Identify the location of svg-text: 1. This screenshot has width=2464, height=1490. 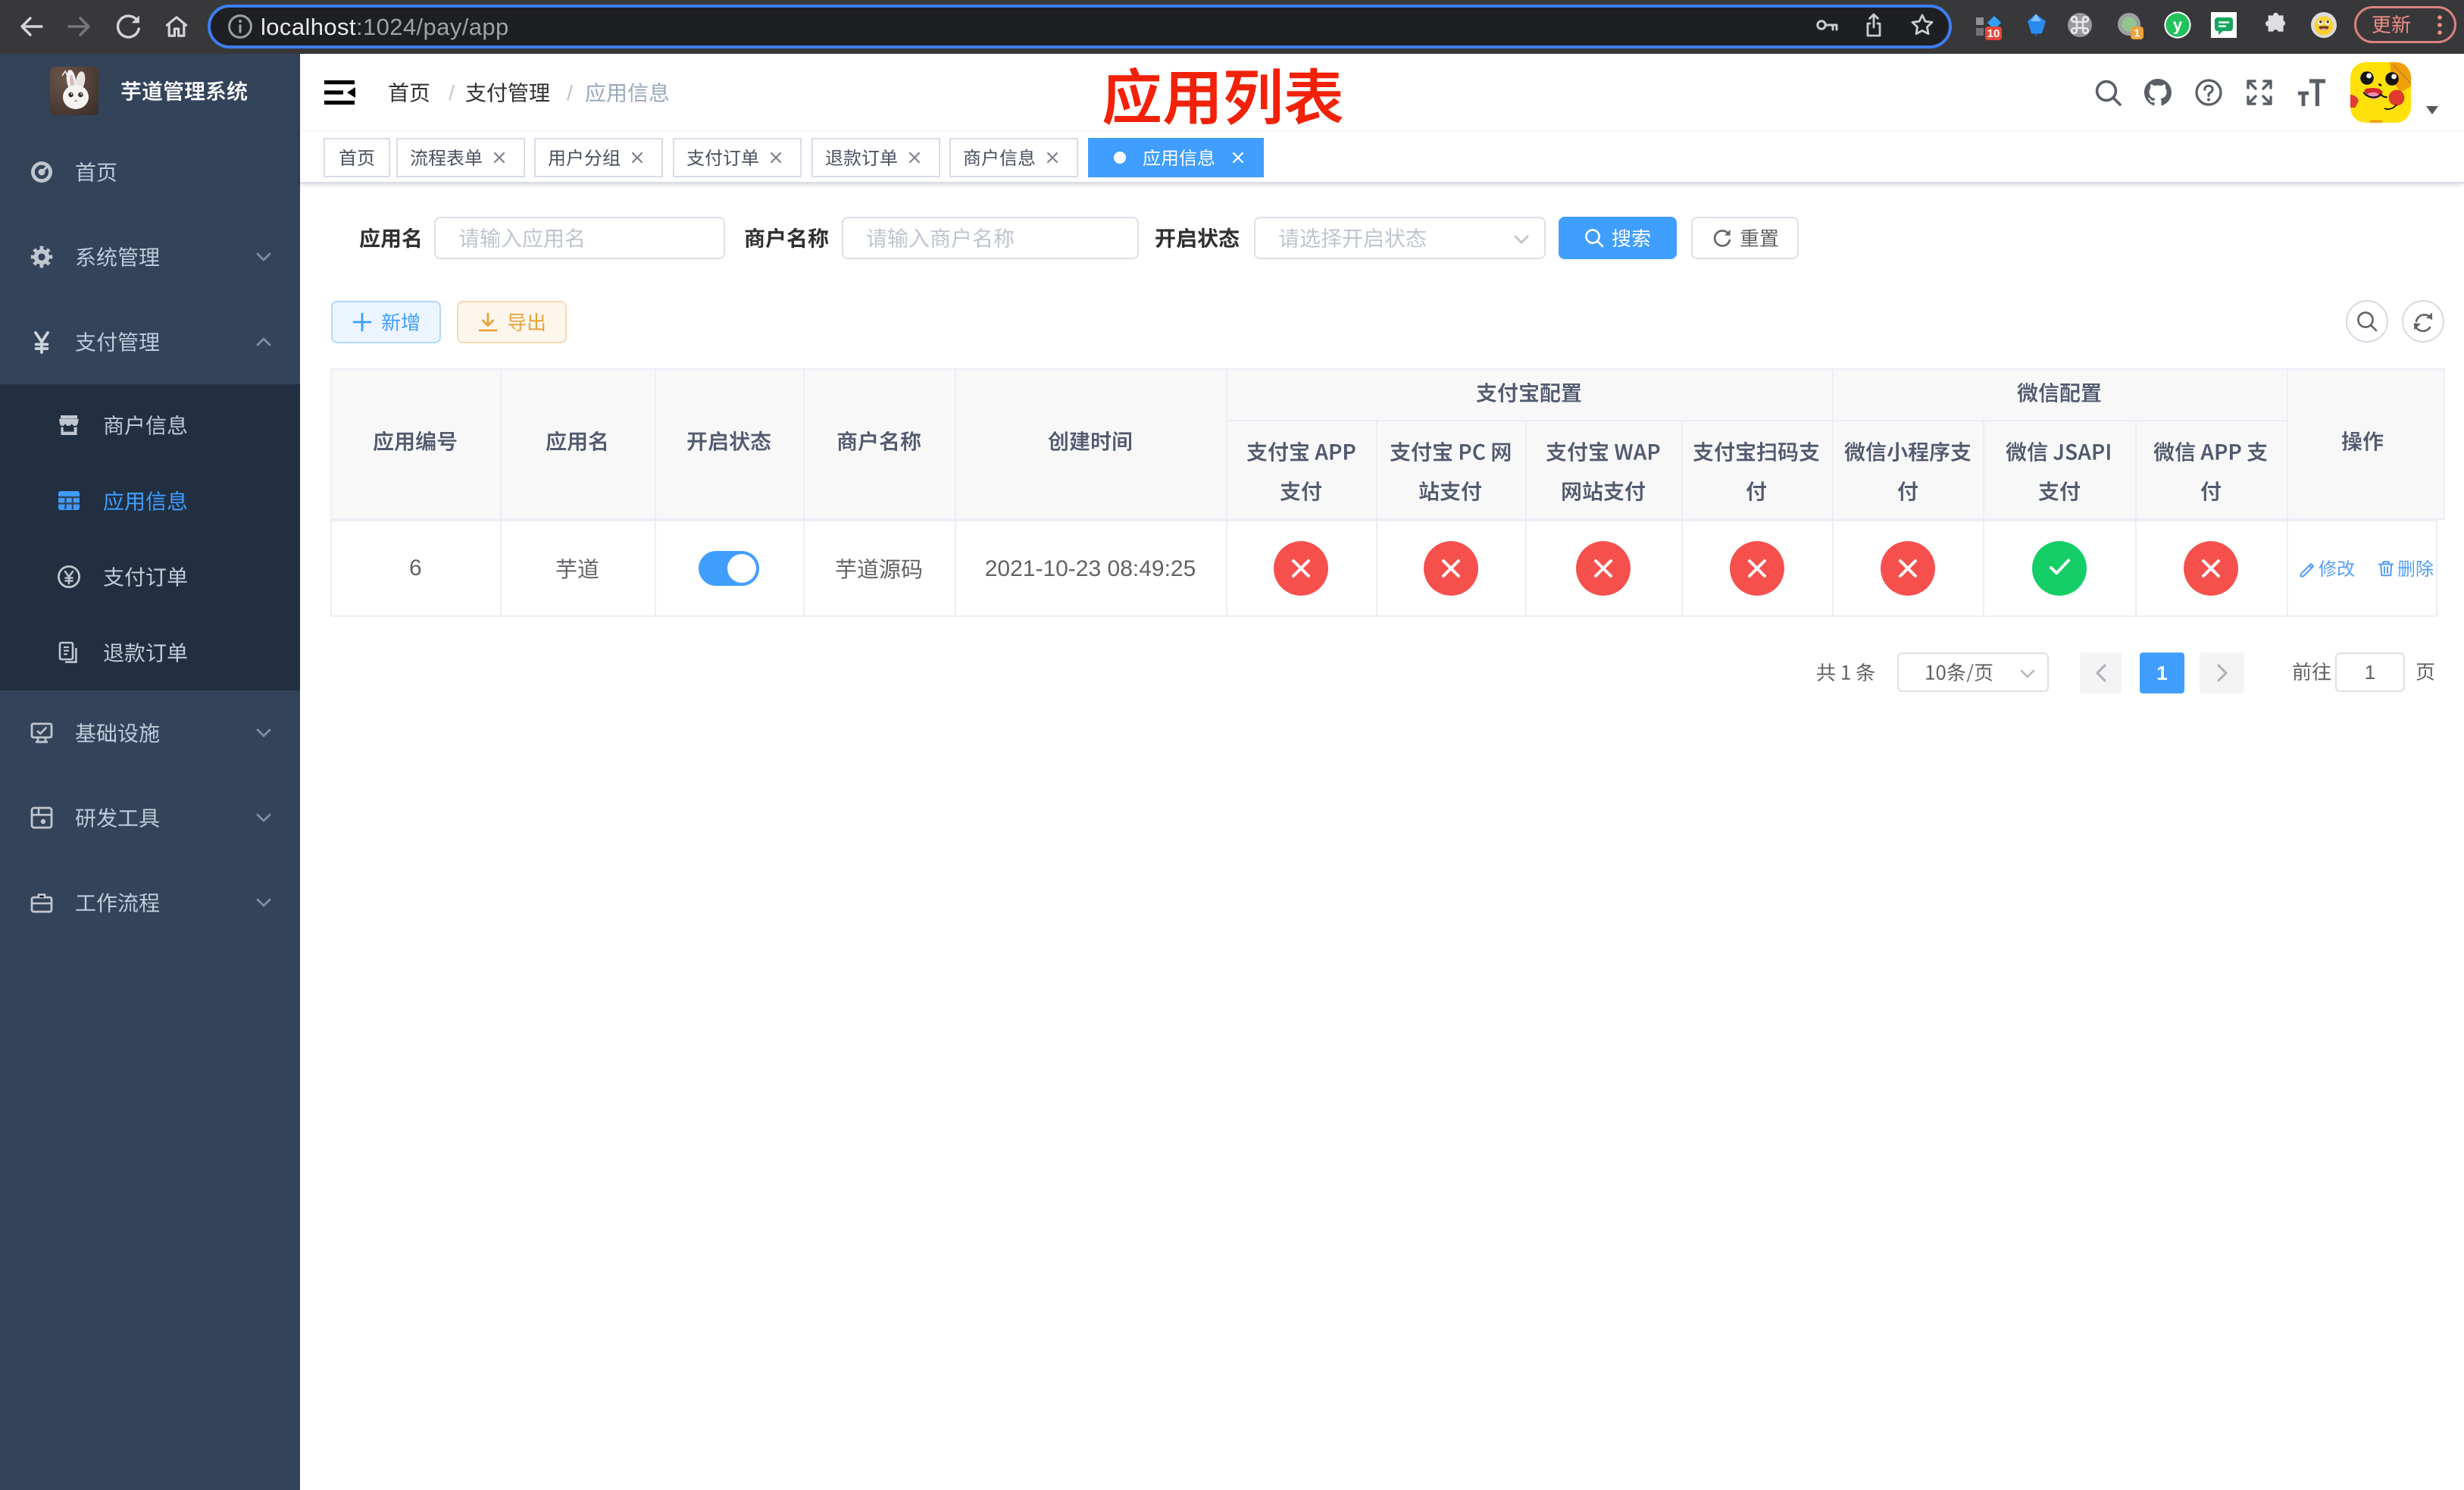
(2137, 33).